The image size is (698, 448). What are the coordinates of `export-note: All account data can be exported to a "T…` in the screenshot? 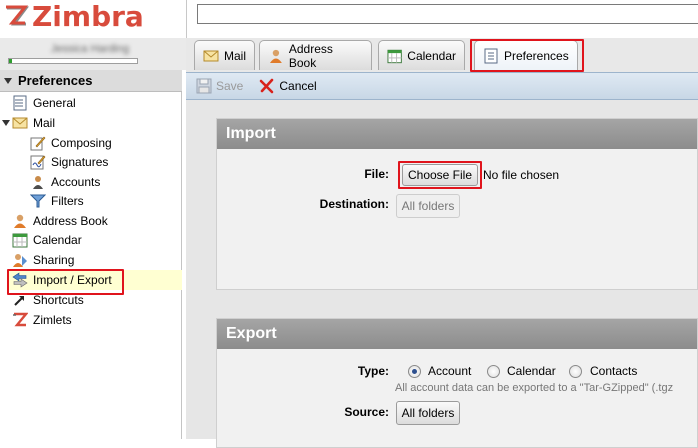 It's located at (534, 388).